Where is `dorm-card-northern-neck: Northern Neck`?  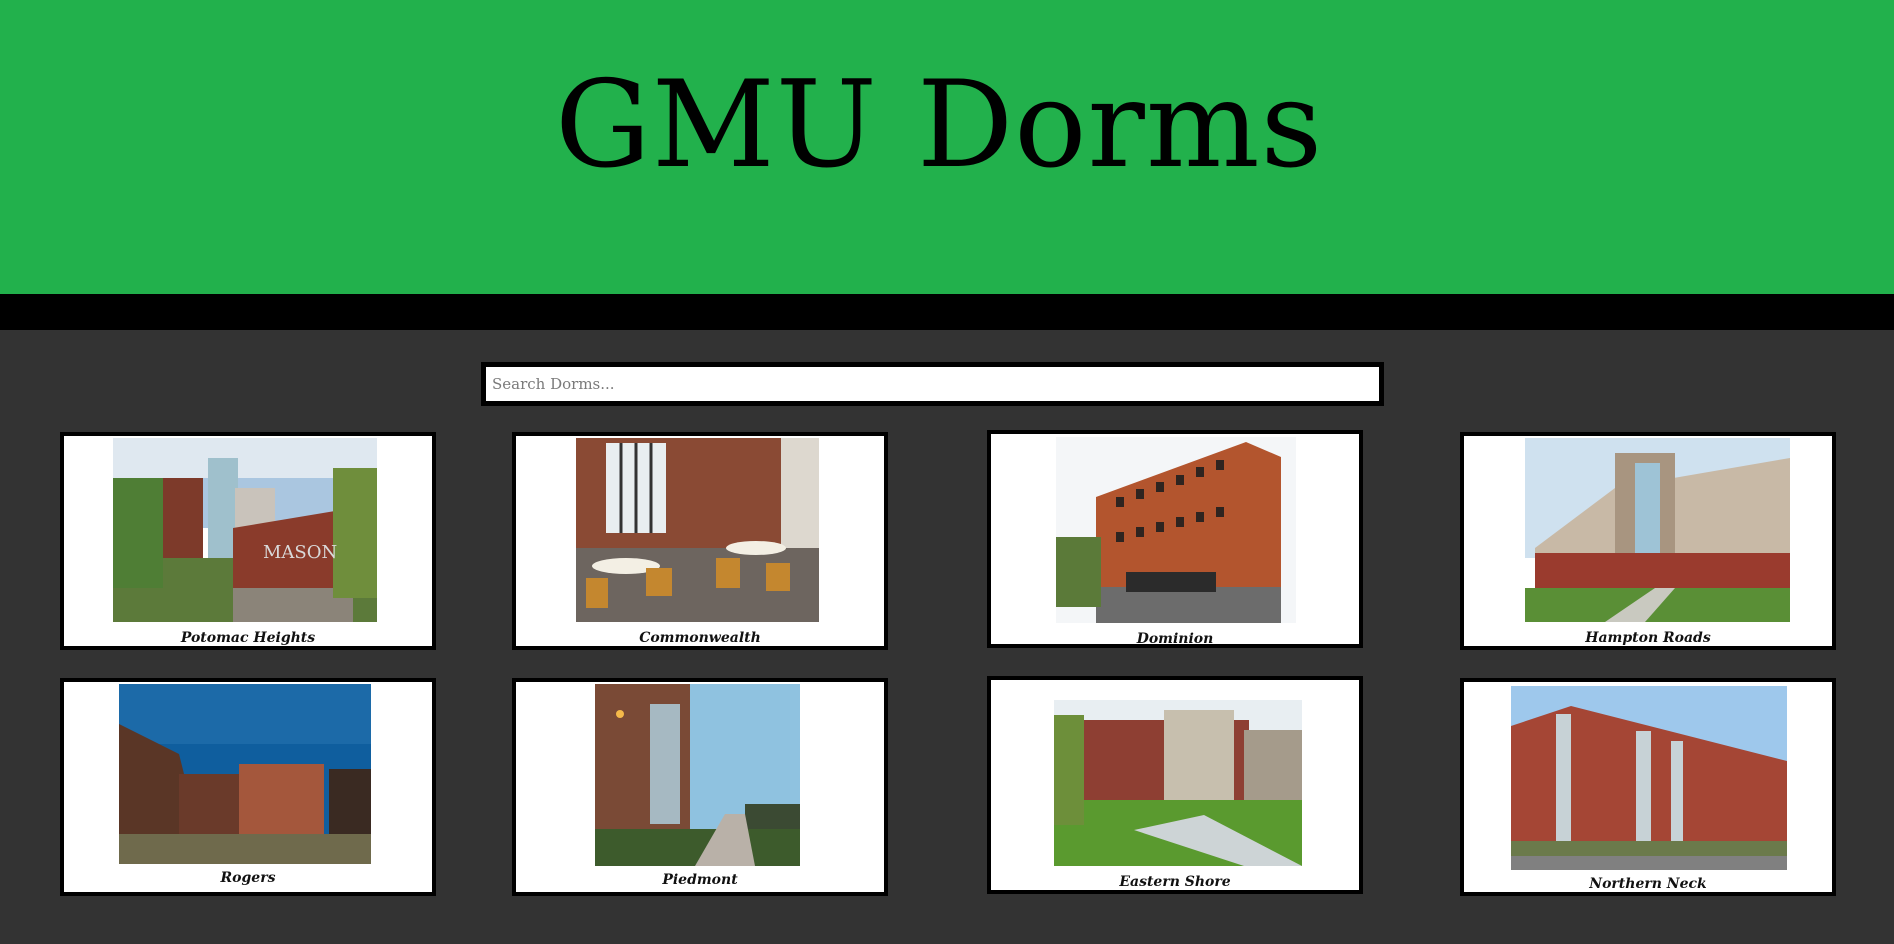
dorm-card-northern-neck: Northern Neck is located at coordinates (1648, 787).